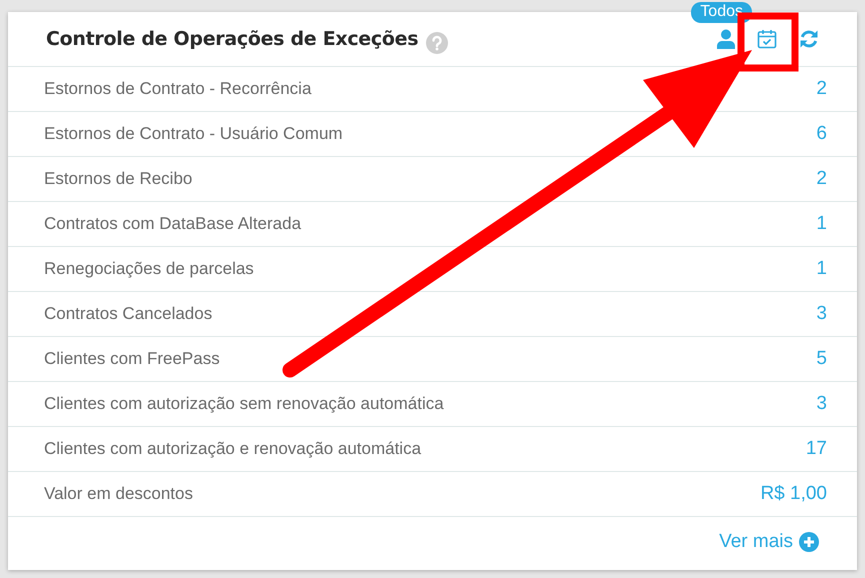  Describe the element at coordinates (132, 359) in the screenshot. I see `row-label: Clientes com FreePass` at that location.